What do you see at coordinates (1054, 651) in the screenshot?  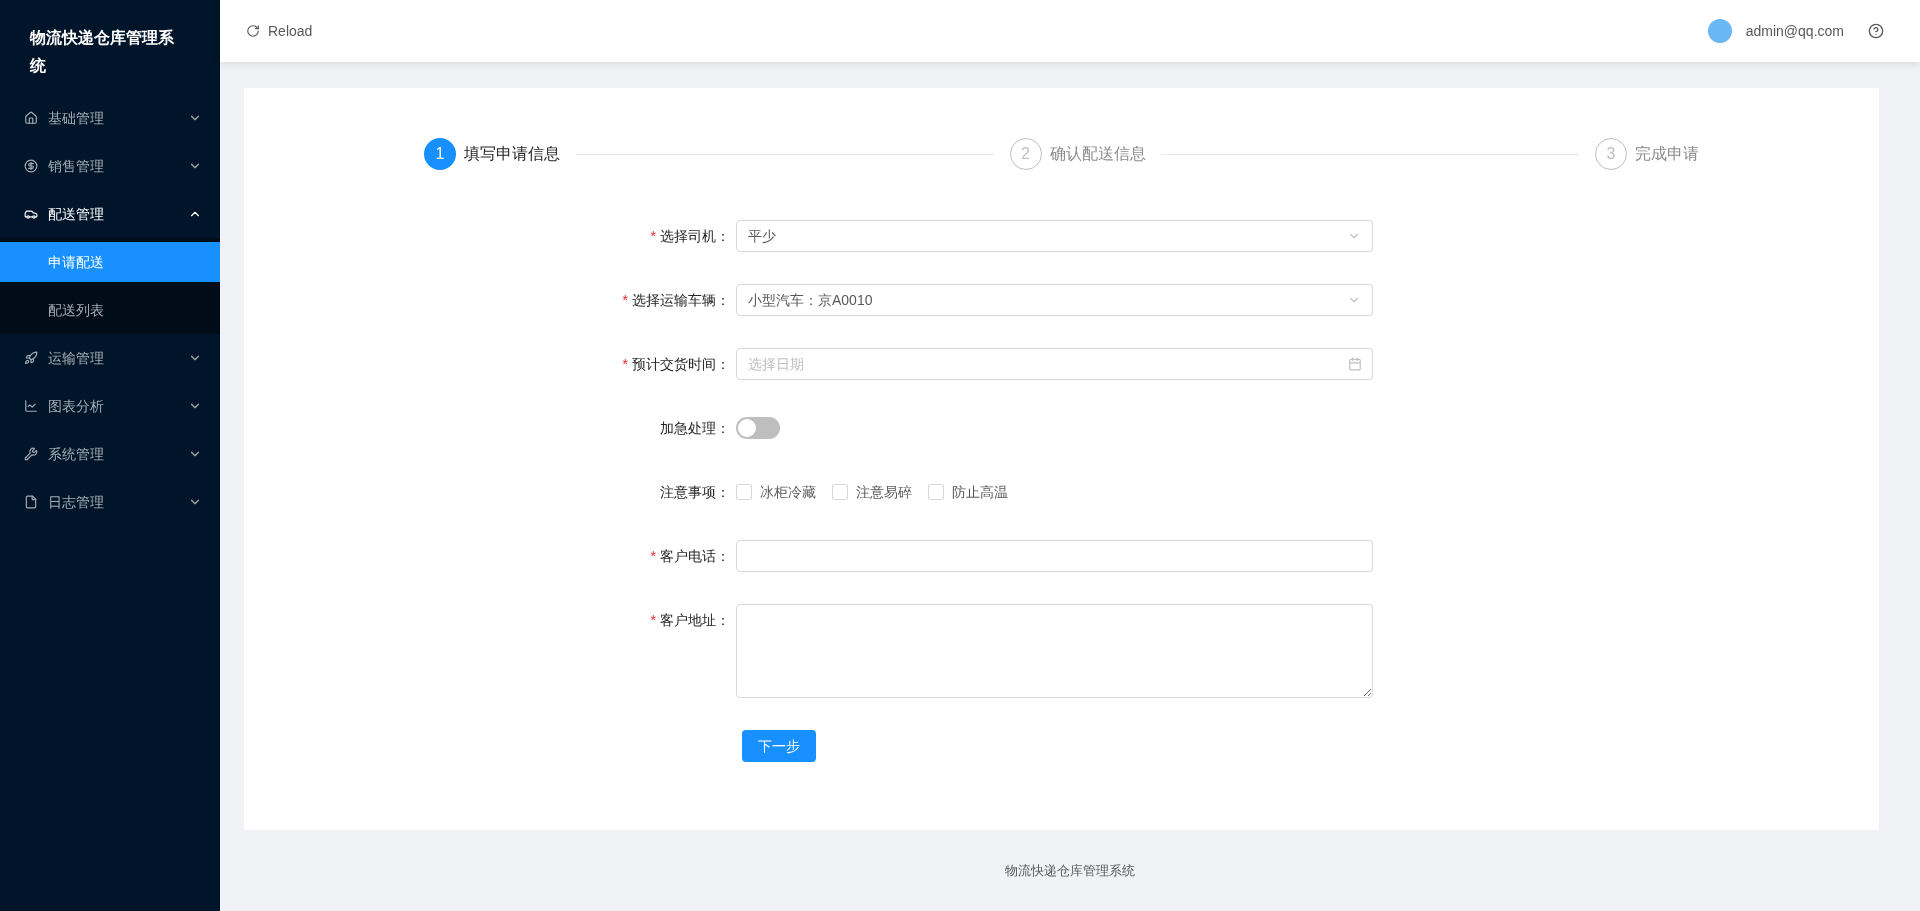 I see `text-area` at bounding box center [1054, 651].